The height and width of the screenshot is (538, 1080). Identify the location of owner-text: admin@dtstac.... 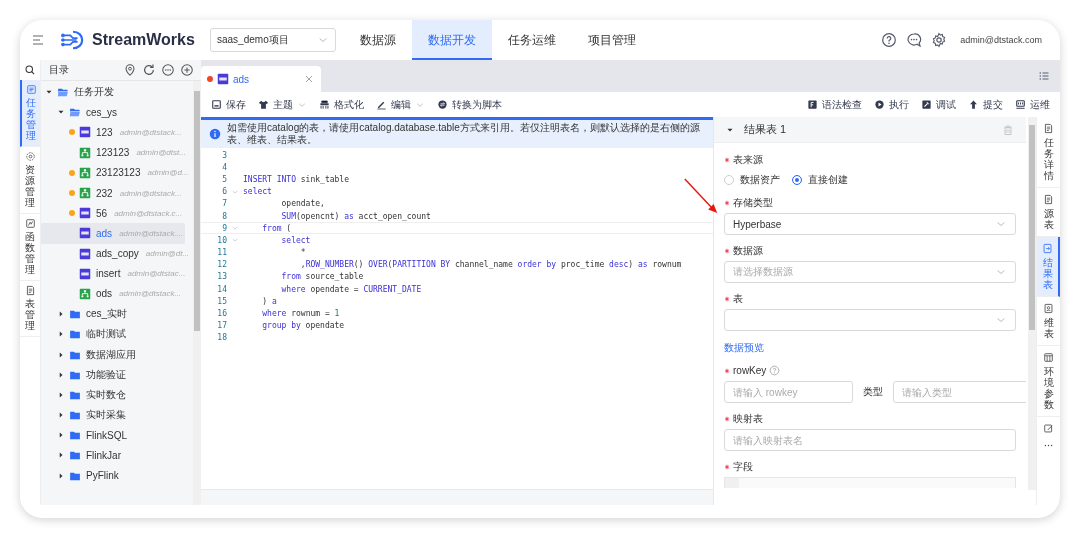
(156, 274).